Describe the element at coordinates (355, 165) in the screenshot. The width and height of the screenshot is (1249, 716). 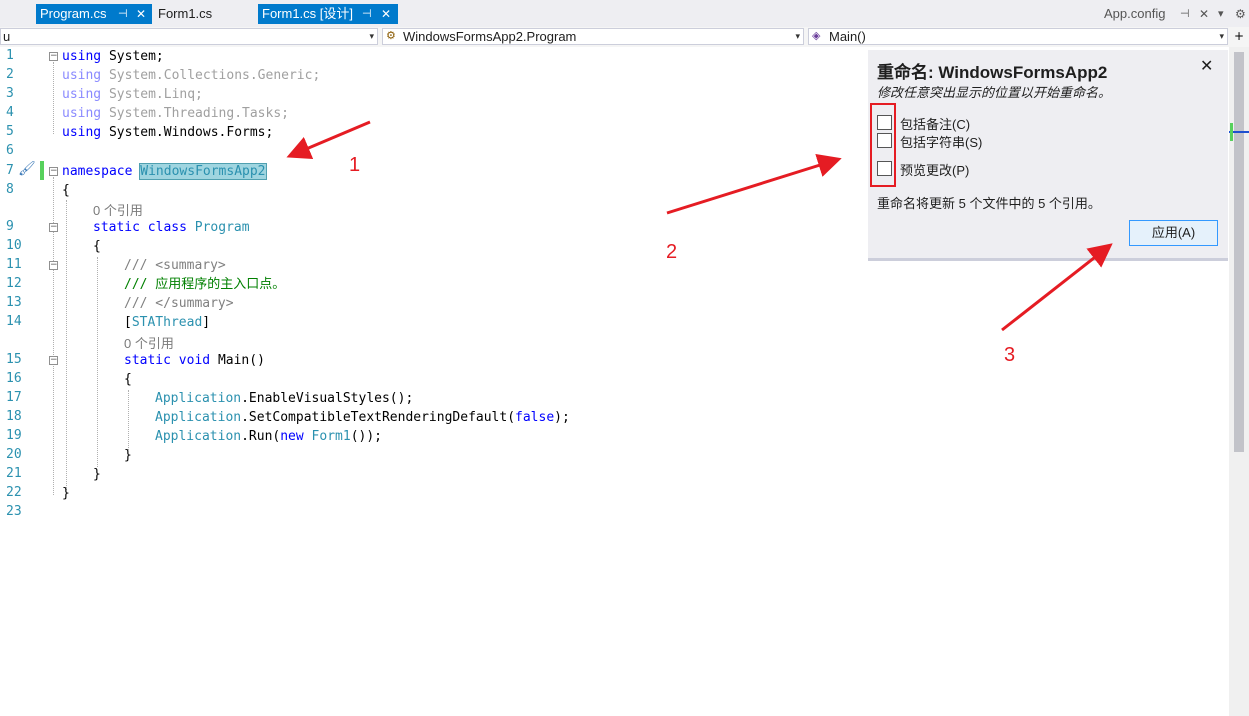
I see `annotation-number-1: 1` at that location.